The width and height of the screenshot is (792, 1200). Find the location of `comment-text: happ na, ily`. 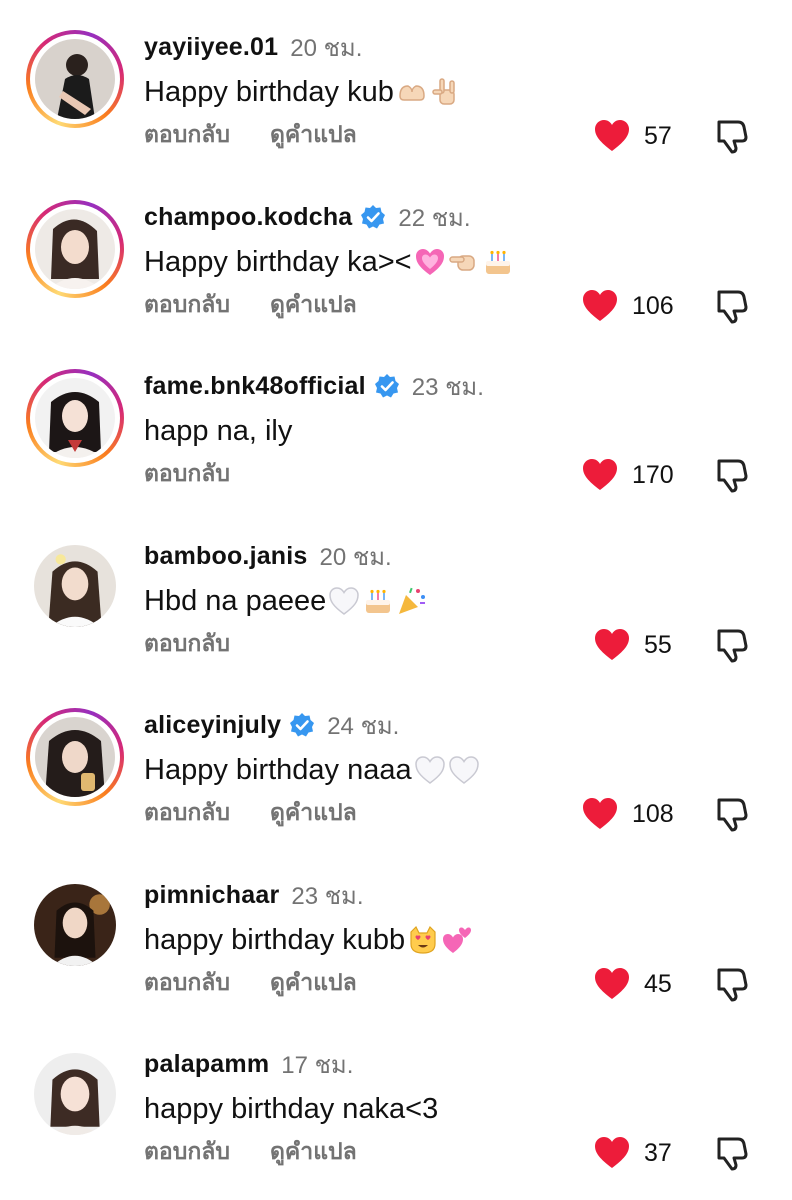

comment-text: happ na, ily is located at coordinates (218, 431).